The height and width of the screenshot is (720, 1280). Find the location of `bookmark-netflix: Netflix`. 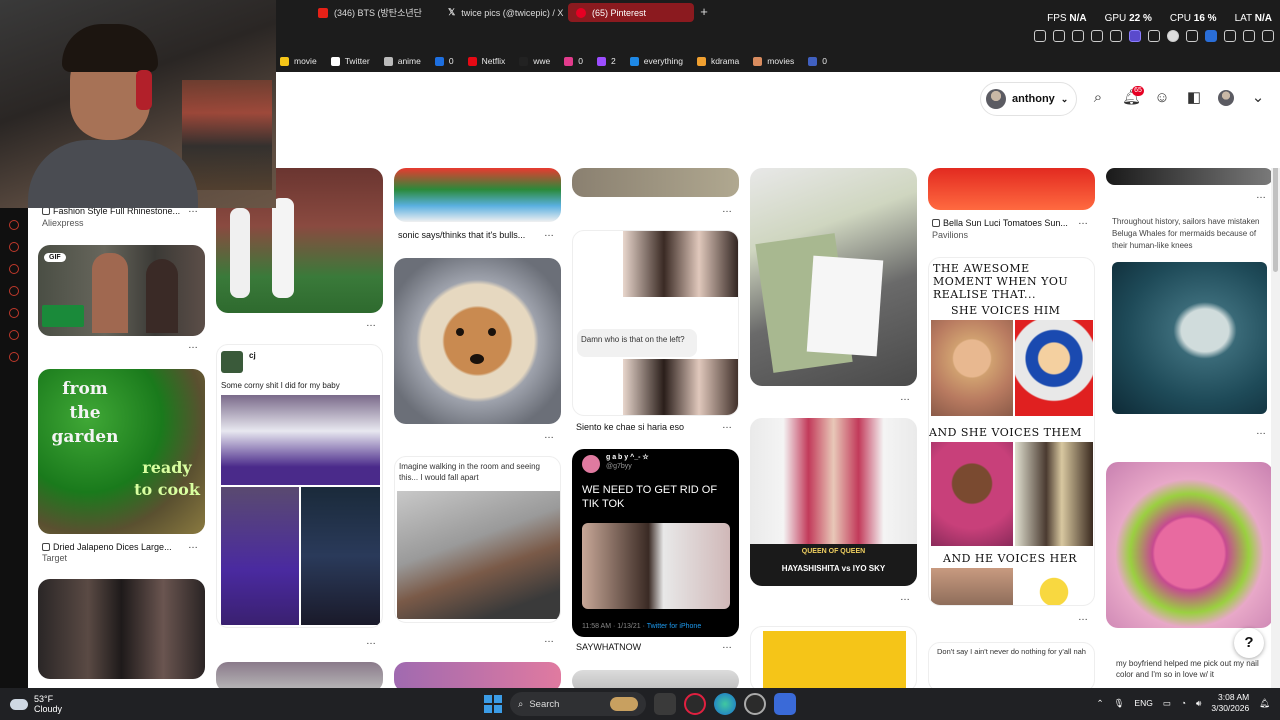

bookmark-netflix: Netflix is located at coordinates (486, 61).